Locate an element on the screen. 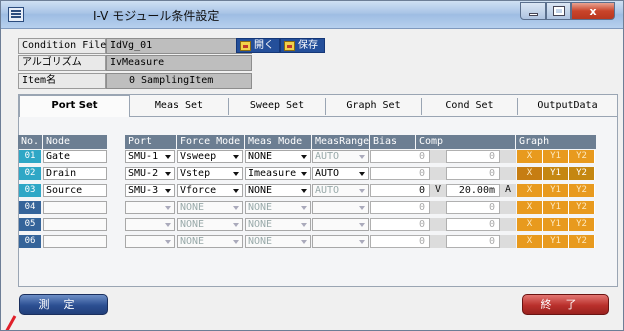 This screenshot has width=624, height=331. tab-port-set: Port Set is located at coordinates (74, 106).